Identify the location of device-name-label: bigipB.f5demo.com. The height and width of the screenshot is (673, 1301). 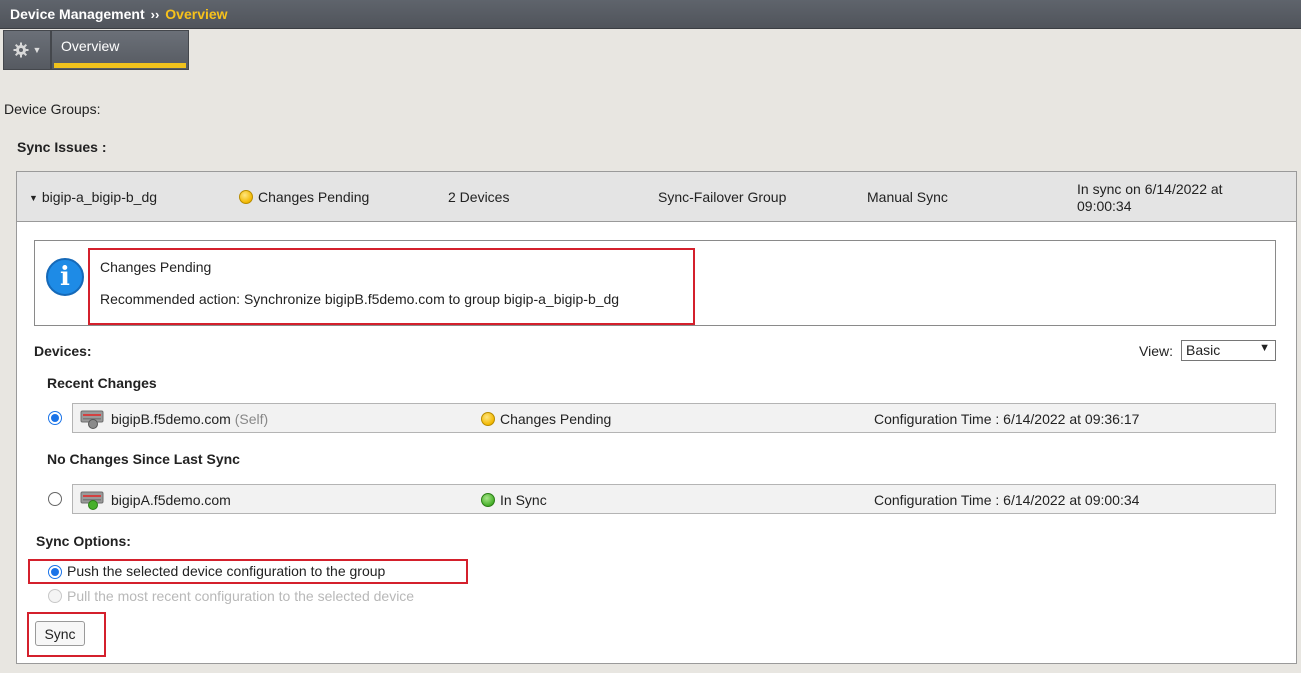
(171, 419).